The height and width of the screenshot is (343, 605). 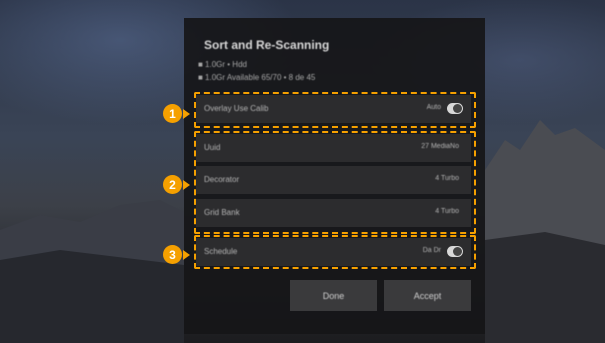 I want to click on dialog-info-line-1: ■ 1.0Gr • Hdd, so click(x=222, y=64).